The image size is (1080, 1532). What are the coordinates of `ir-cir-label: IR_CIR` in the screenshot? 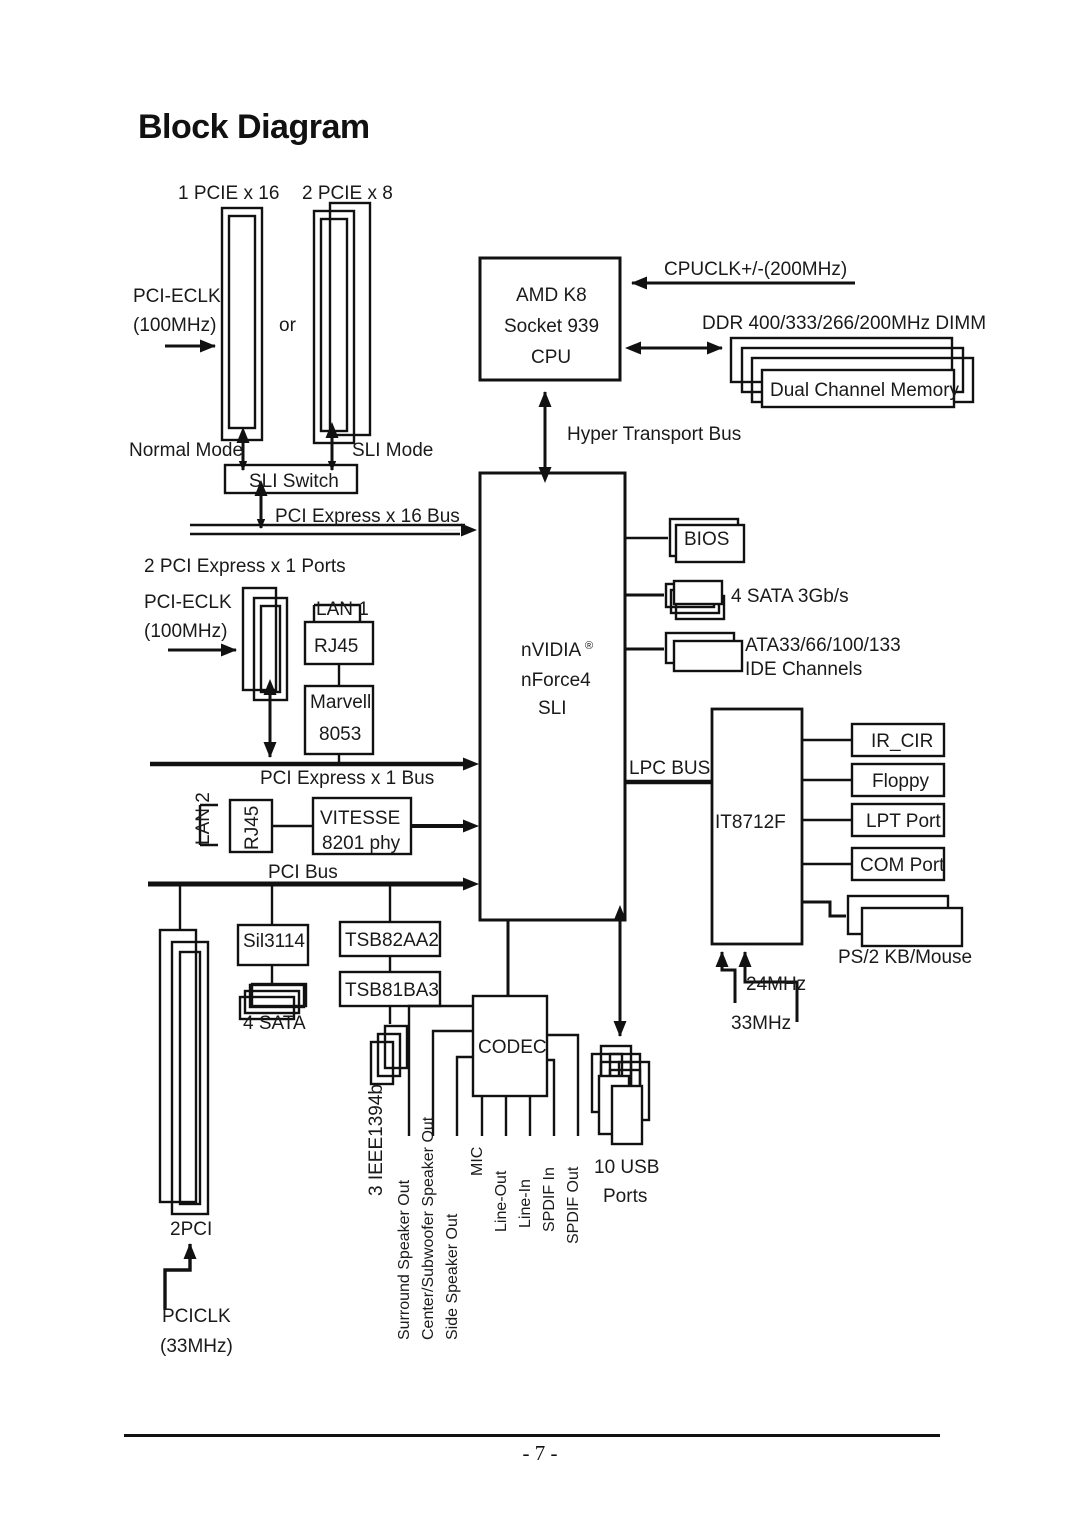 It's located at (902, 741).